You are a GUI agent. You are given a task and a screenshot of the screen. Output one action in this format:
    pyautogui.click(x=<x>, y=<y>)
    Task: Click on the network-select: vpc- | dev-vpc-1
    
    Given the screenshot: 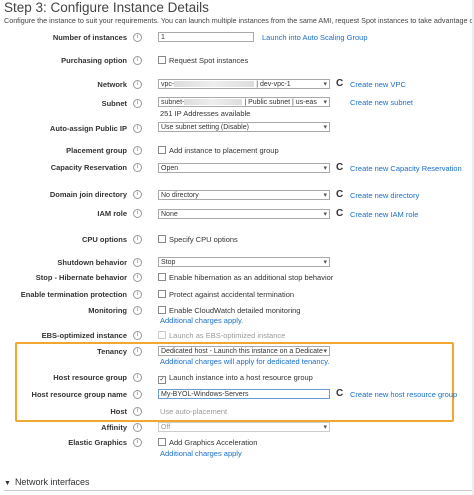 What is the action you would take?
    pyautogui.click(x=244, y=84)
    